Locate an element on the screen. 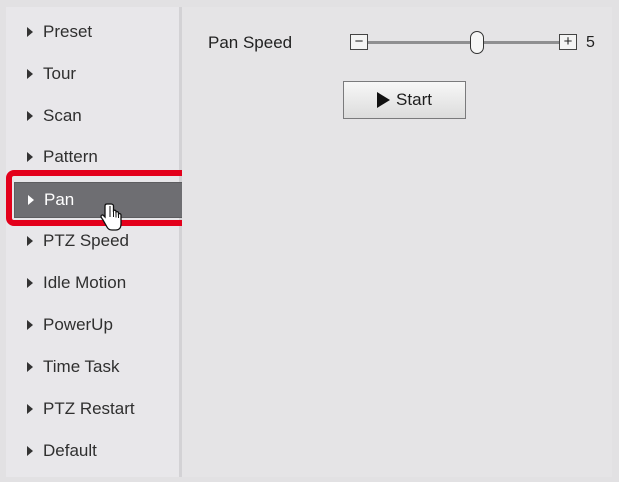  sidebar-item-ptz-restart: PTZ Restart is located at coordinates (94, 409).